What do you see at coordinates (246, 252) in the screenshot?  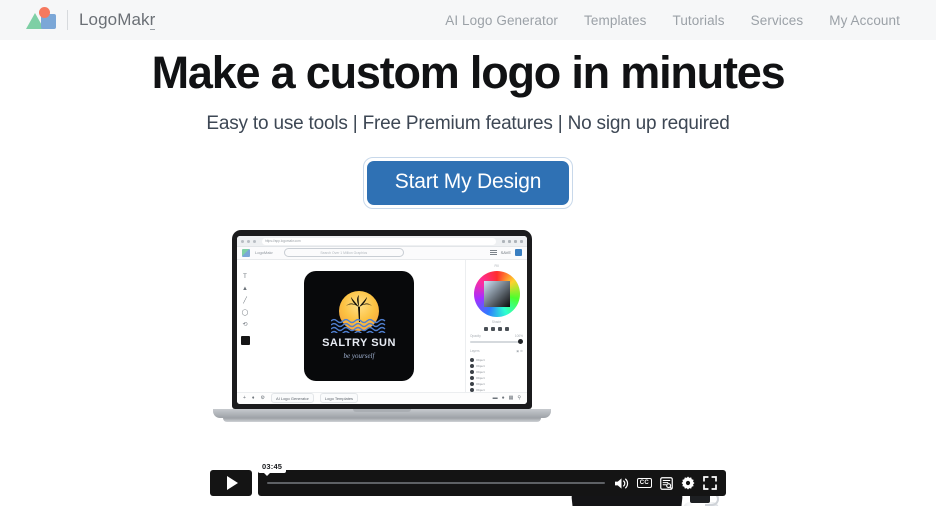 I see `editor-brand-icon` at bounding box center [246, 252].